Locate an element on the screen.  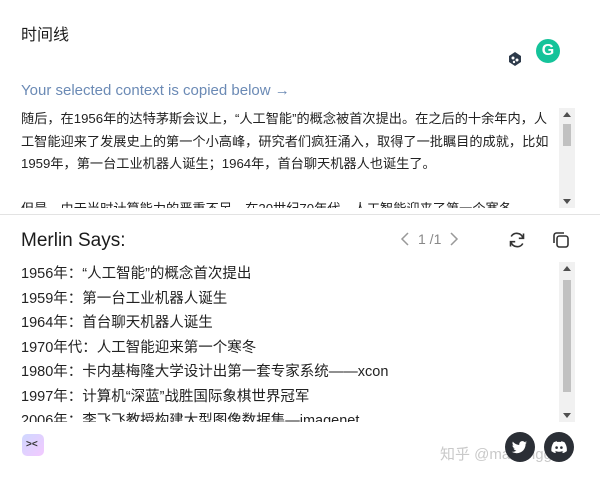
merlin-logo-icon: >< is located at coordinates (33, 445).